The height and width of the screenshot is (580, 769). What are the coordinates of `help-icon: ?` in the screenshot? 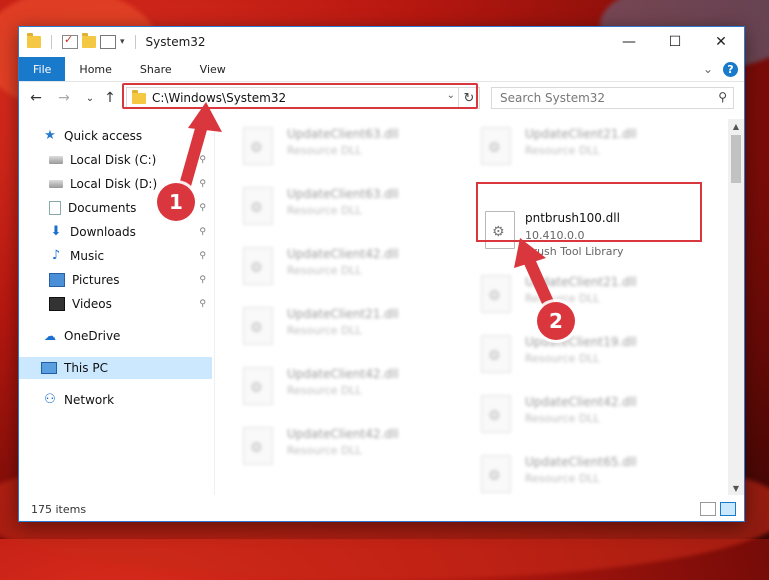 It's located at (730, 69).